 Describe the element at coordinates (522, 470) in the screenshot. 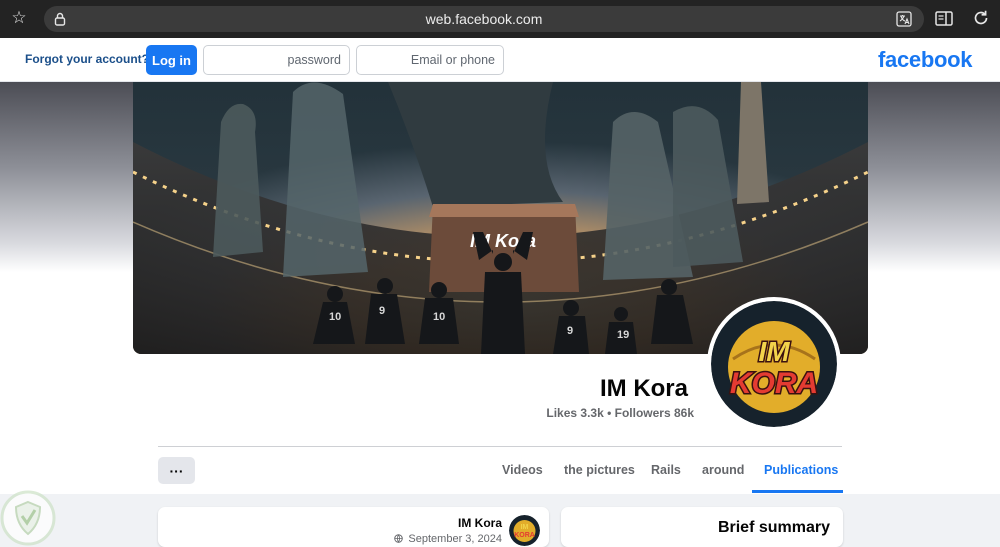

I see `tab-videos: Videos` at that location.